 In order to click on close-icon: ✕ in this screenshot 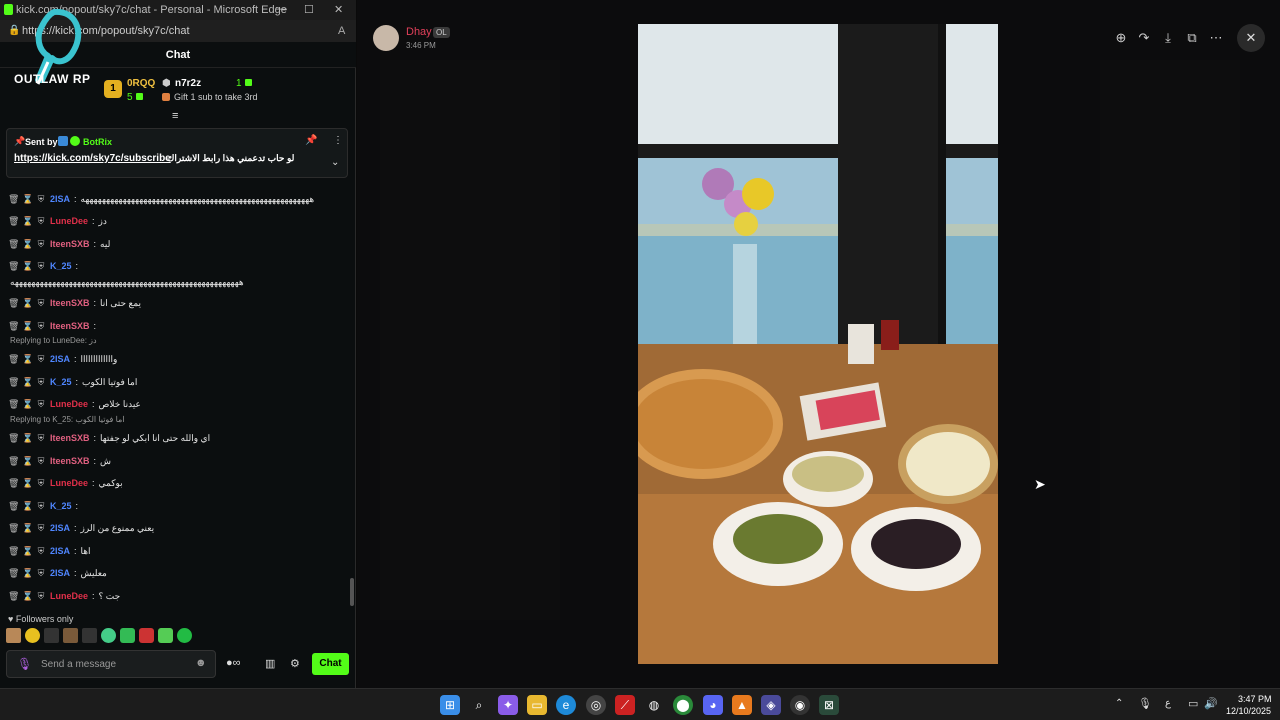, I will do `click(338, 9)`.